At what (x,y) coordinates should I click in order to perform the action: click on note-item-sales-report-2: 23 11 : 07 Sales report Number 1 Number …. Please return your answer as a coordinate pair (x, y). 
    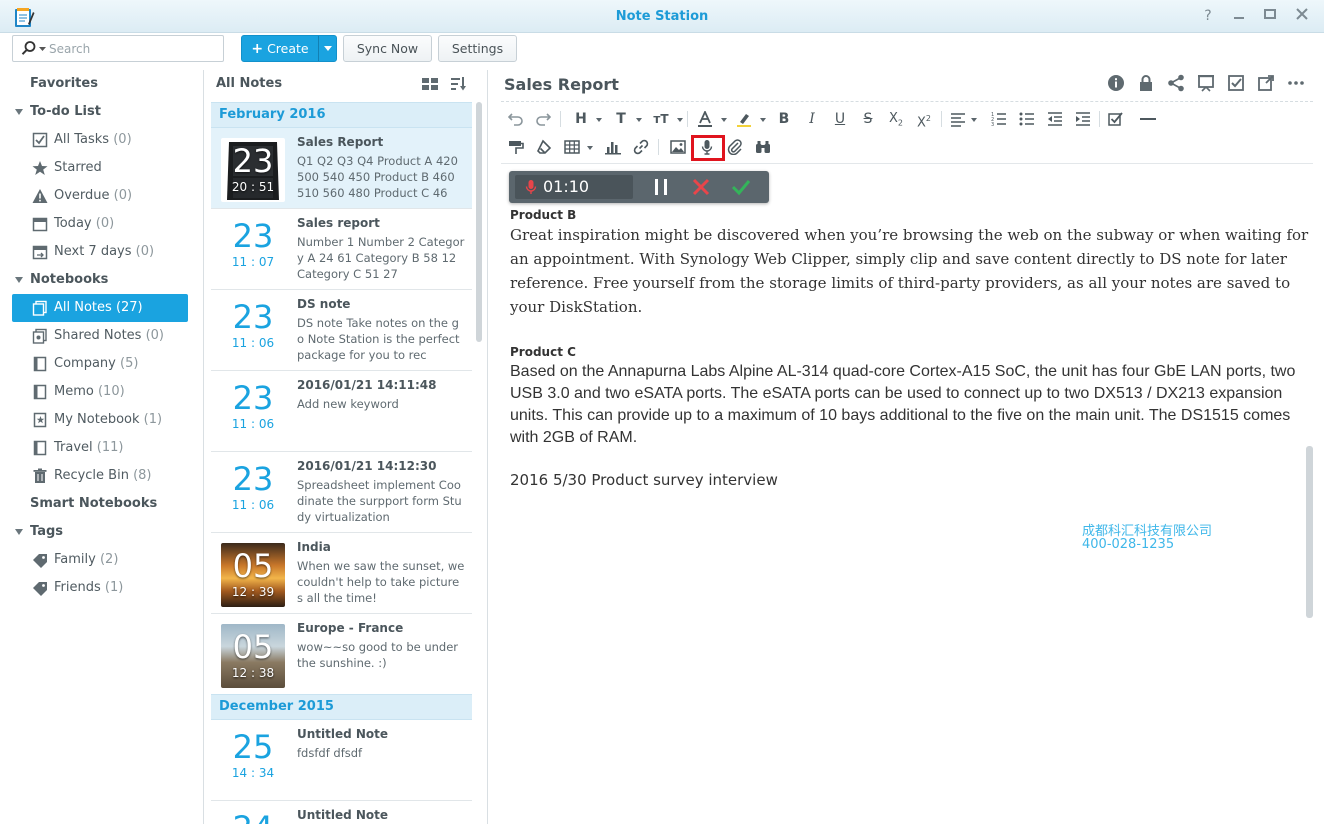
    Looking at the image, I should click on (341, 249).